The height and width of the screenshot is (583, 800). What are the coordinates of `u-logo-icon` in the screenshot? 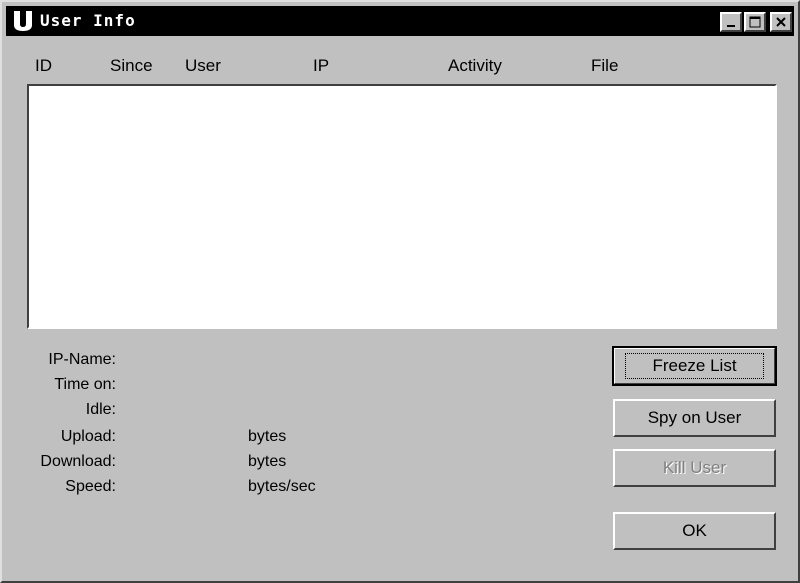 It's located at (23, 21).